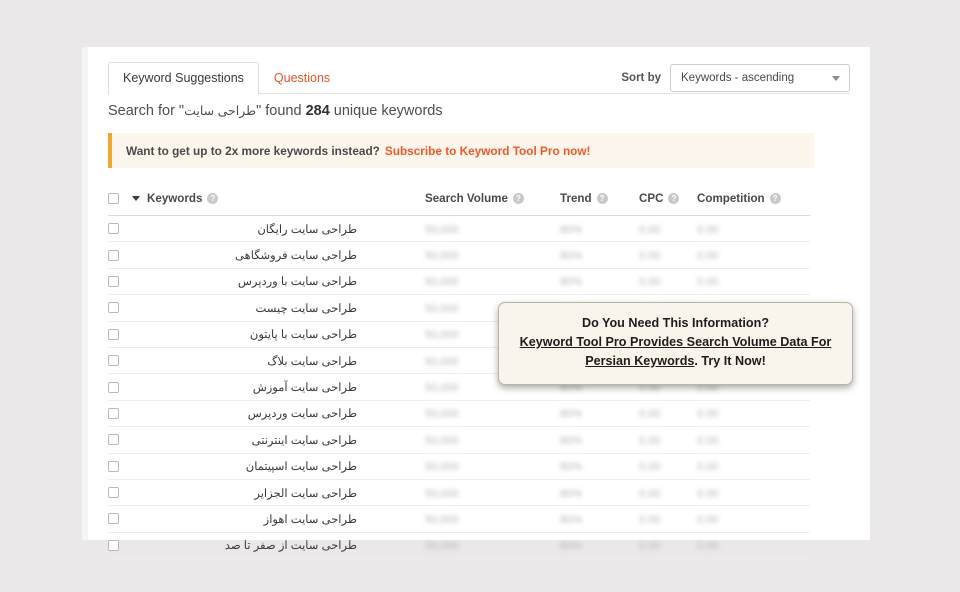 The width and height of the screenshot is (960, 592). What do you see at coordinates (731, 198) in the screenshot?
I see `column-header-competition-label: Competition` at bounding box center [731, 198].